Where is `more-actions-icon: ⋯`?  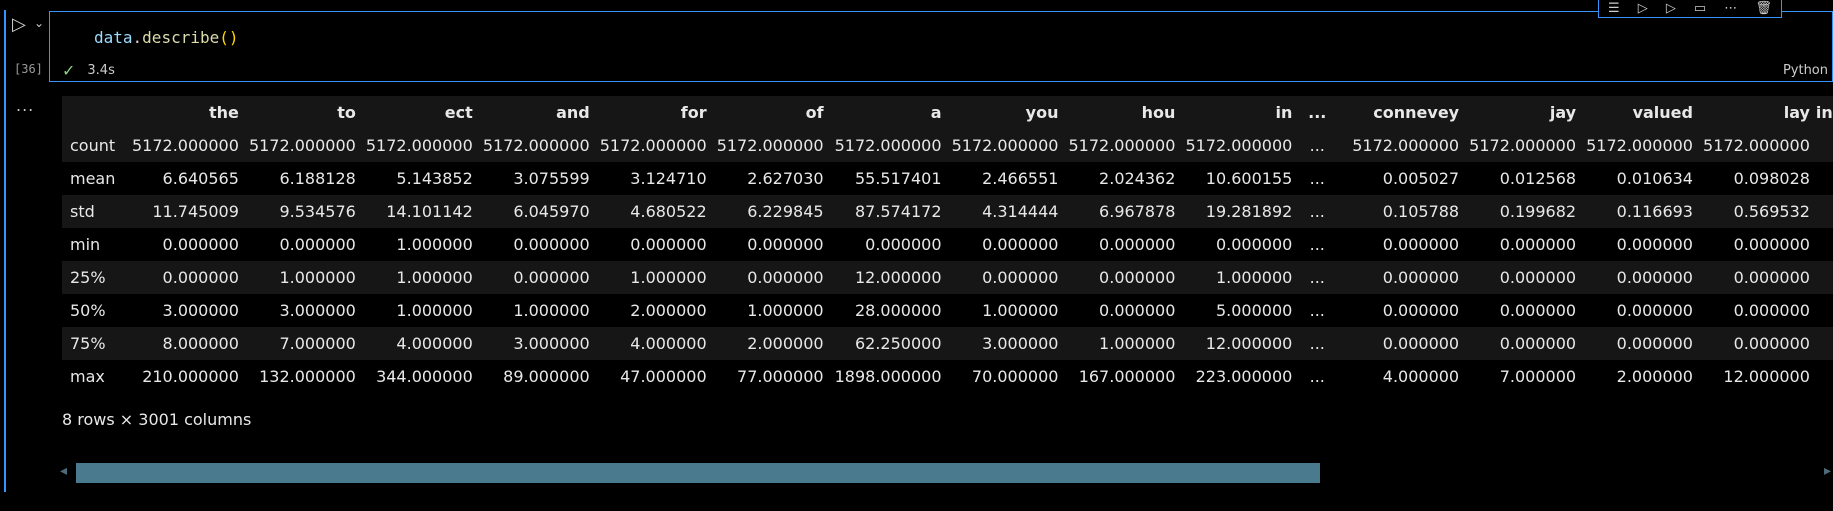 more-actions-icon: ⋯ is located at coordinates (1730, 8).